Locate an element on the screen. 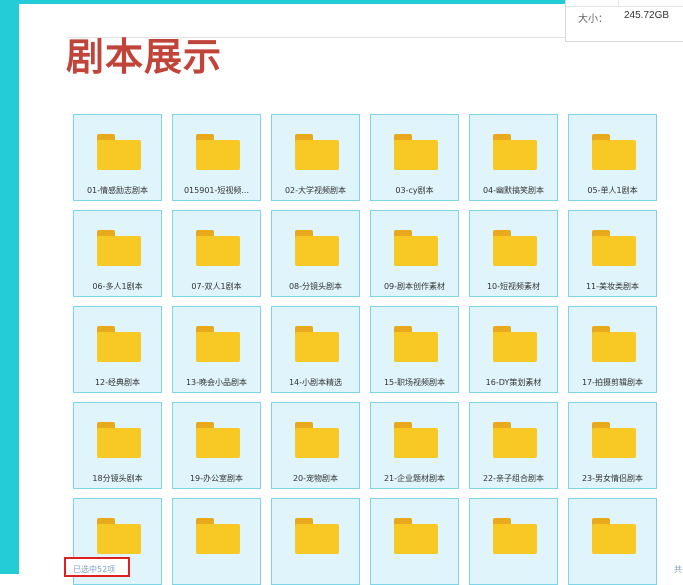 Image resolution: width=683 pixels, height=585 pixels. folder-item: 21-企业题材剧本 is located at coordinates (414, 445).